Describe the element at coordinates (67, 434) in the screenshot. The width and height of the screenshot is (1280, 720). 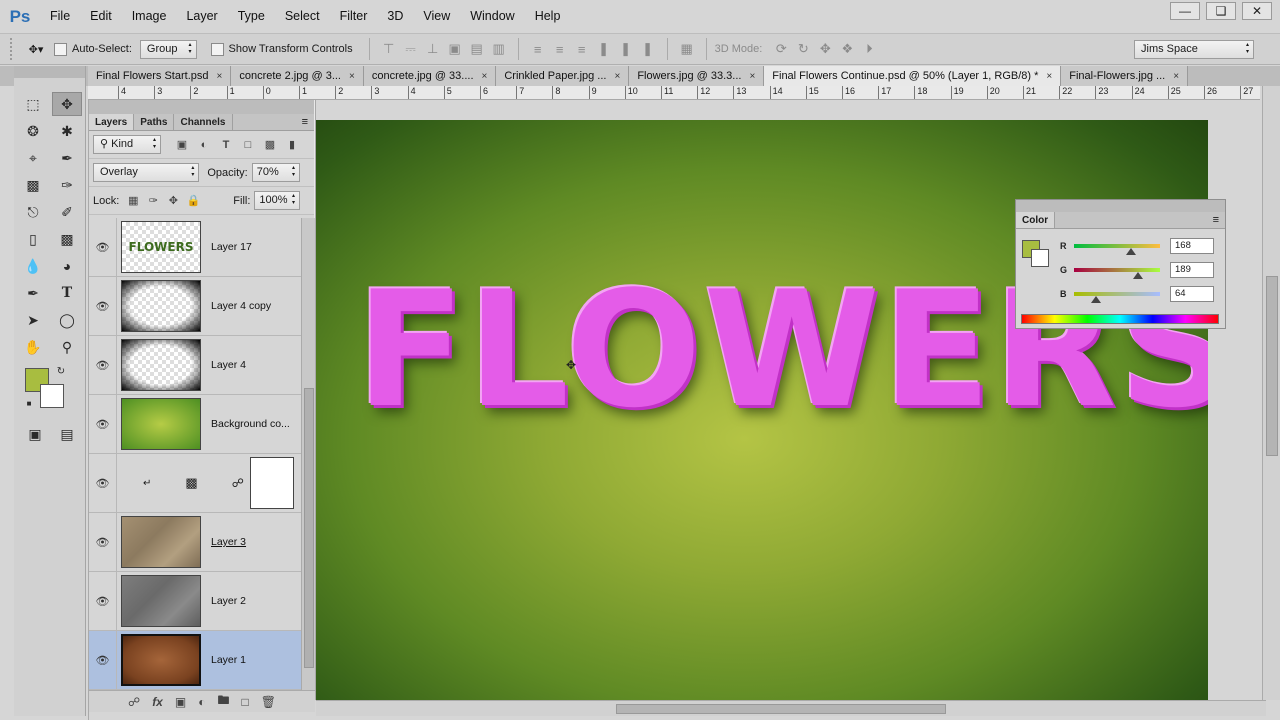
I see `screen-mode-icon: ▤` at that location.